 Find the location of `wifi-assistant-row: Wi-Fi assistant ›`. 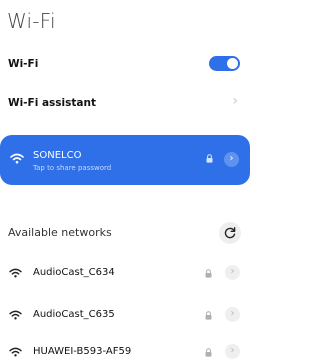

wifi-assistant-row: Wi-Fi assistant › is located at coordinates (125, 103).